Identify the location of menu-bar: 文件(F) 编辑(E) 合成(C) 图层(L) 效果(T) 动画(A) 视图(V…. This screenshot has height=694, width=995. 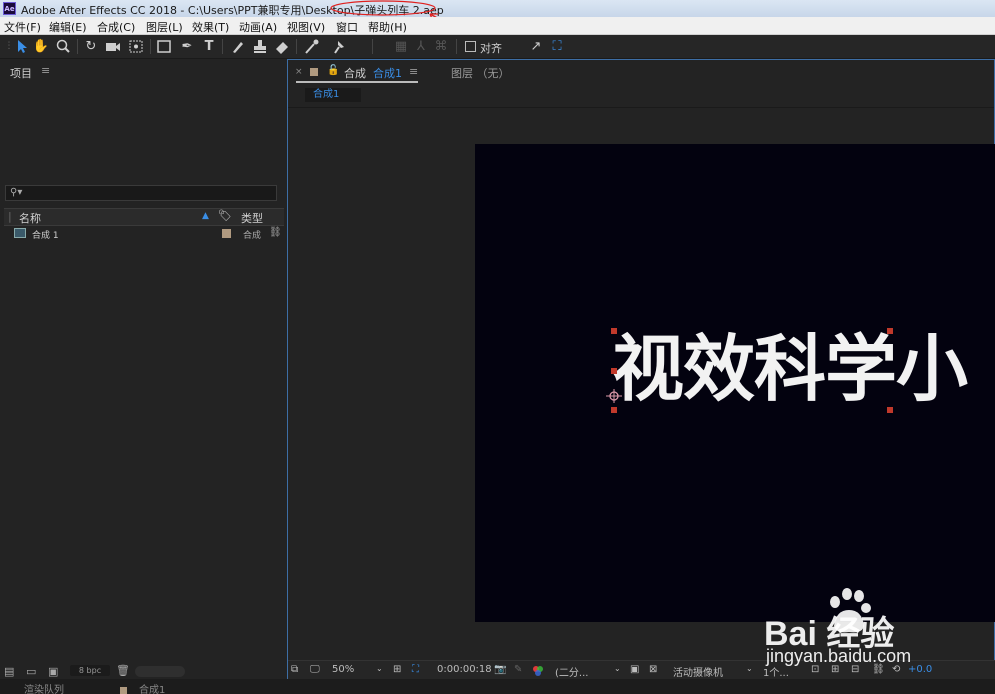
(497, 26).